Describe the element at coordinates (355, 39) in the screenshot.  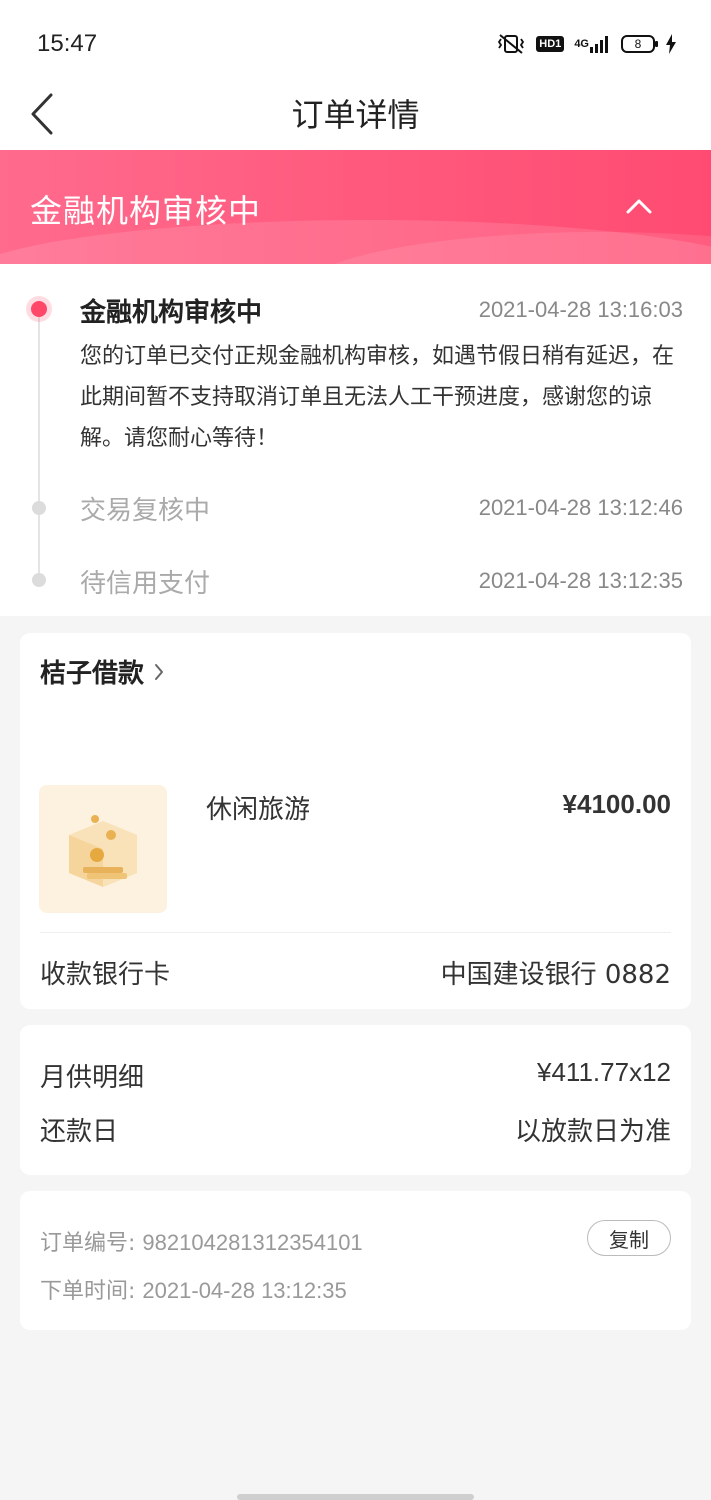
I see `status-bar: 15:47 HD1 4G 8` at that location.